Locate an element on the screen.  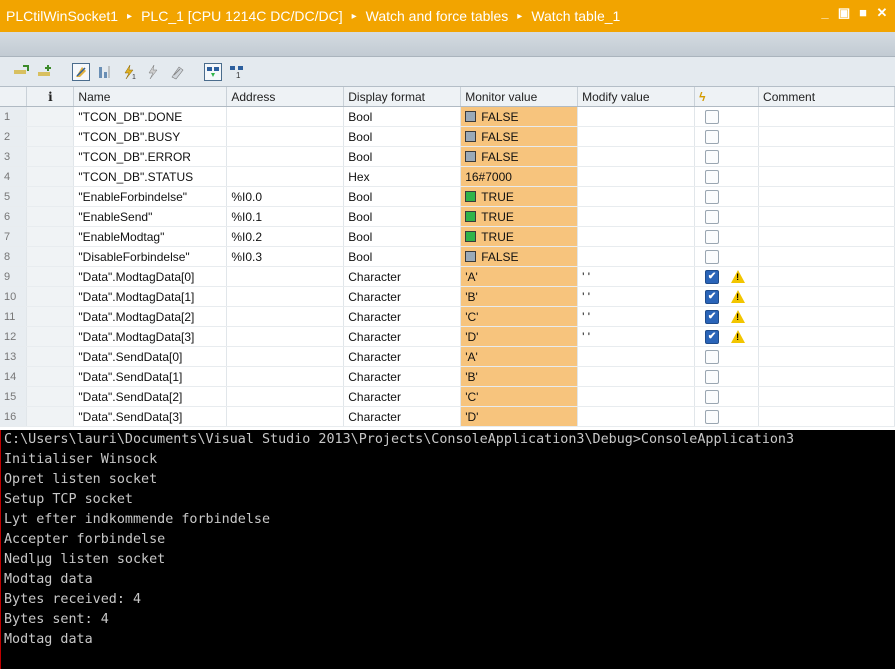
table-row: 16 "Data".SendData[3] Character 'D' is located at coordinates (447, 416).